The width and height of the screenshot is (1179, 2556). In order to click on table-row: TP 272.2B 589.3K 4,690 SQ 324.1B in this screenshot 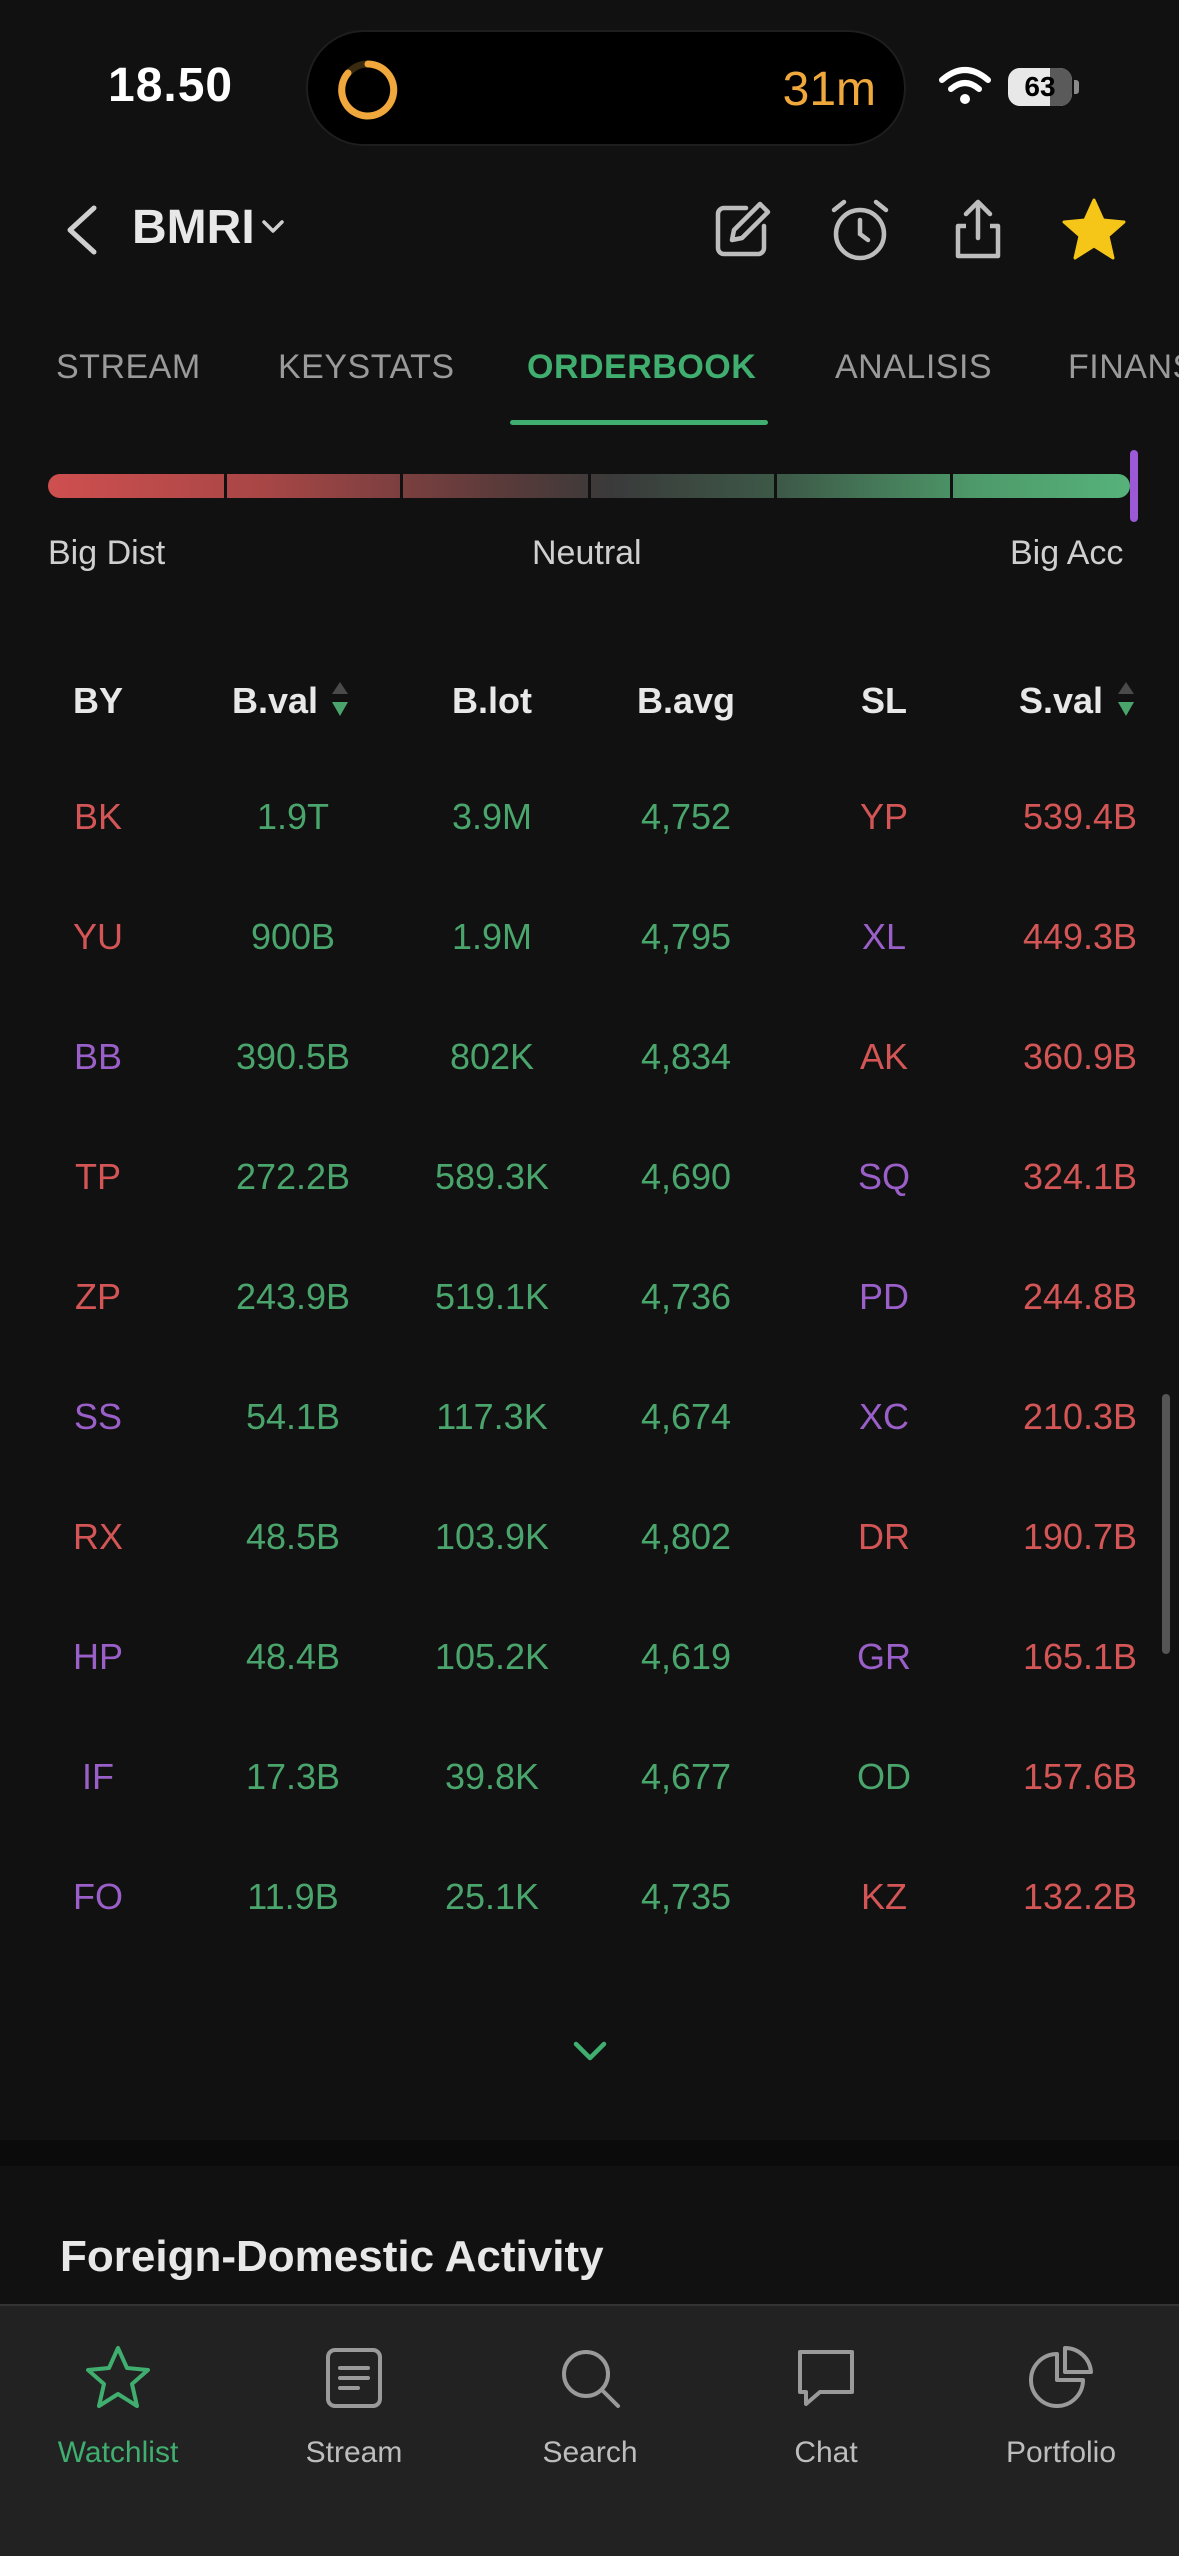, I will do `click(589, 1181)`.